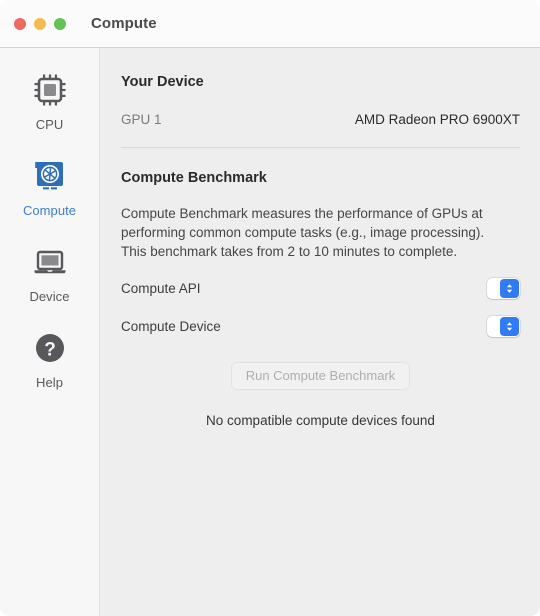 Image resolution: width=540 pixels, height=616 pixels. Describe the element at coordinates (49, 296) in the screenshot. I see `sidebar-item-label: Device` at that location.